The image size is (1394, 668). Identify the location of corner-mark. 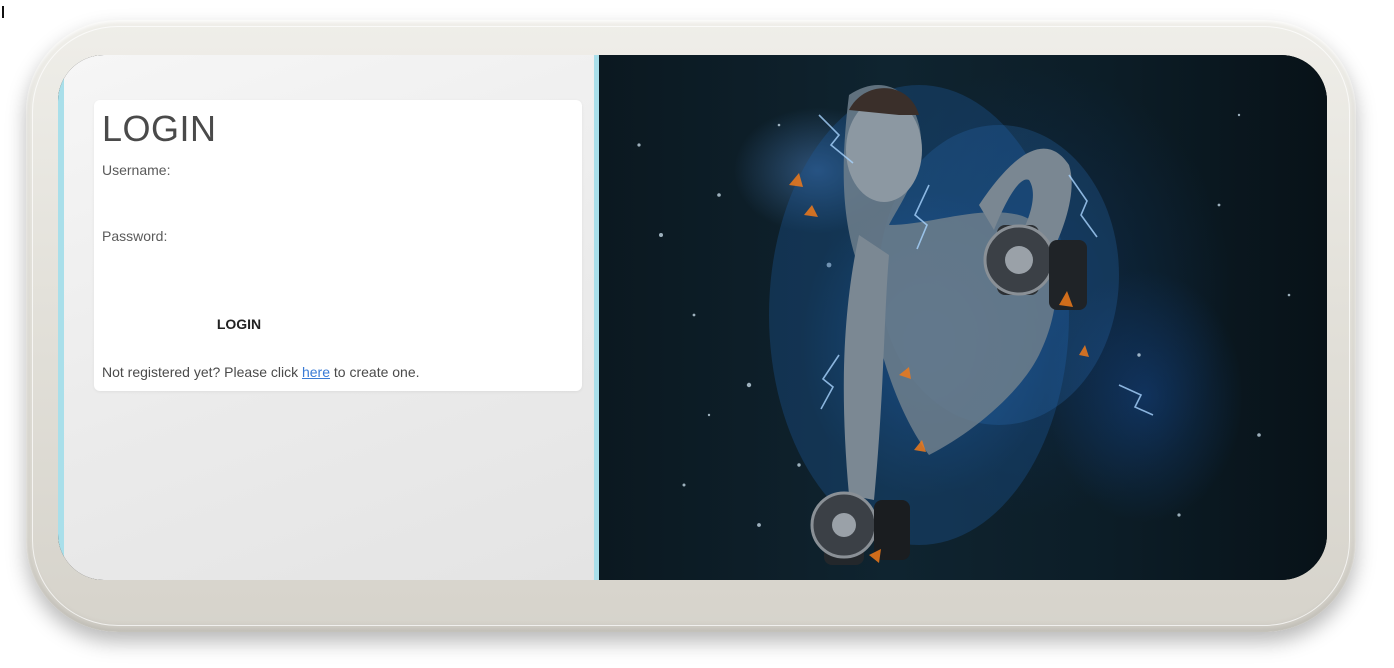
(3, 12).